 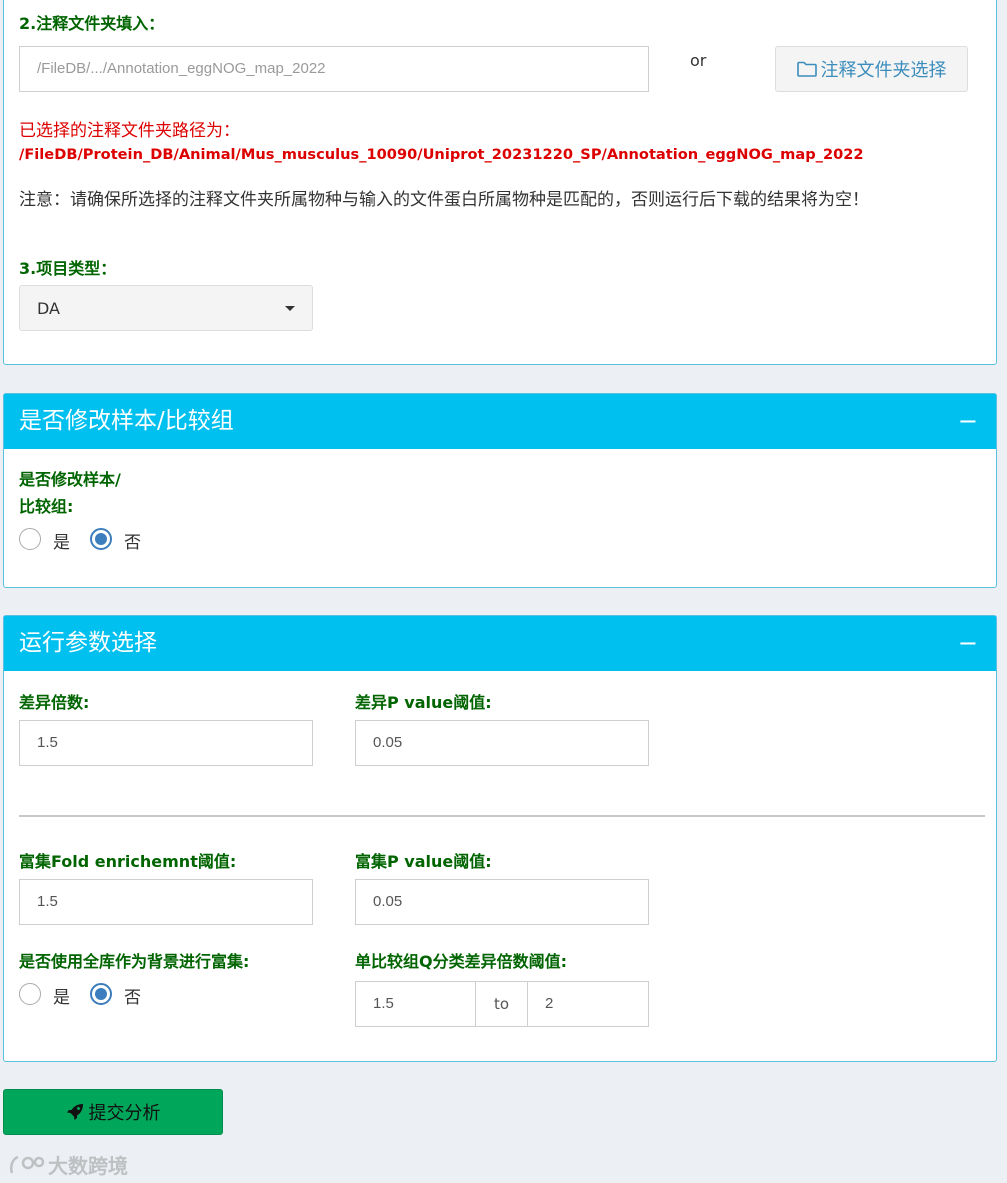 I want to click on folder-icon, so click(x=806, y=69).